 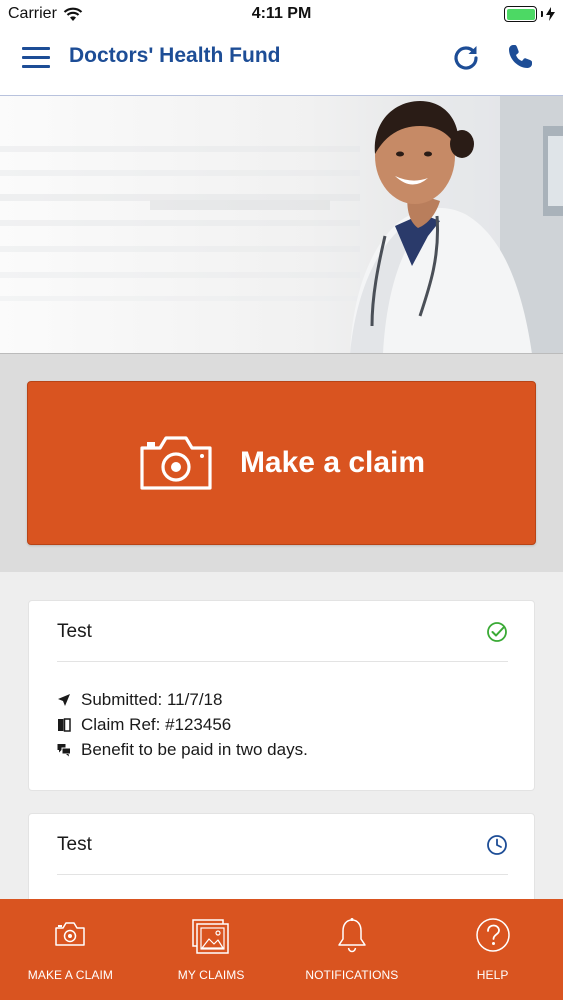 I want to click on claim-ref-text: Claim Ref: #123456, so click(x=156, y=724).